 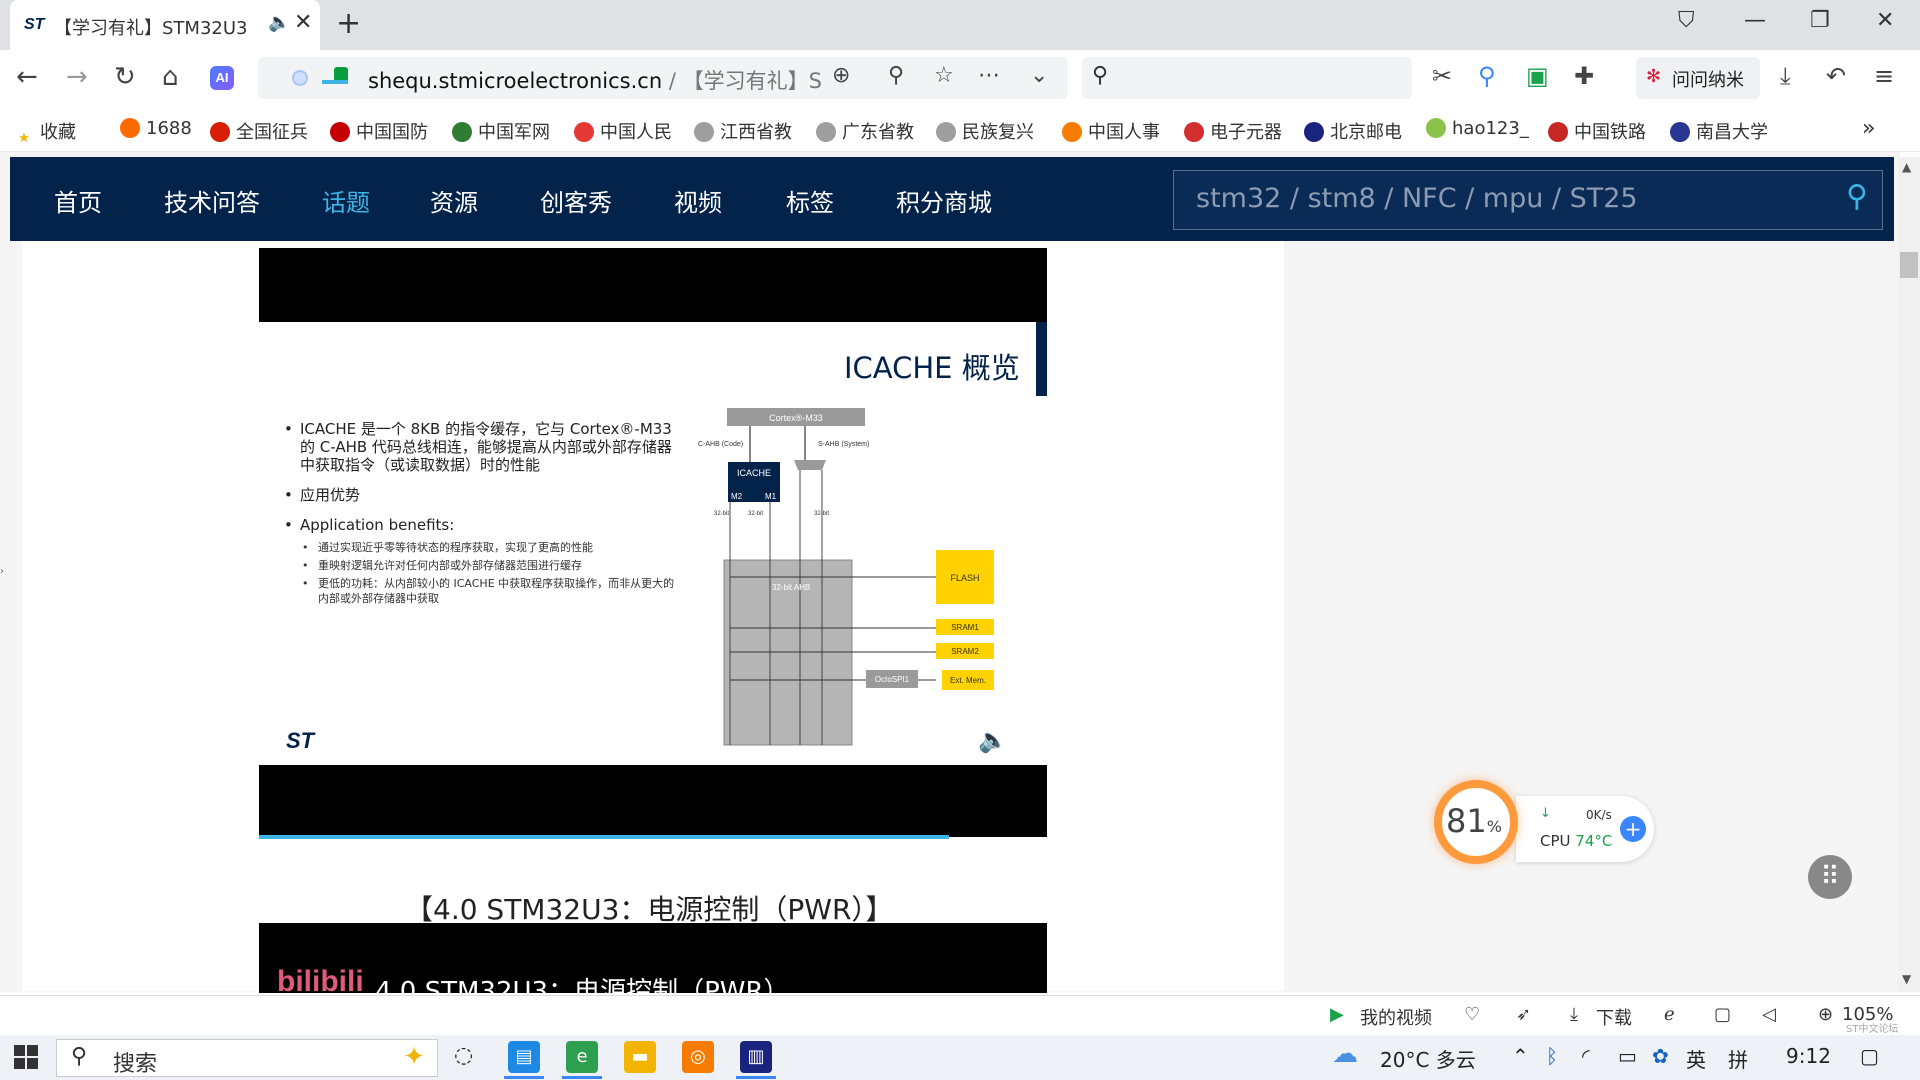 I want to click on reader-icon: ▣, so click(x=1537, y=76).